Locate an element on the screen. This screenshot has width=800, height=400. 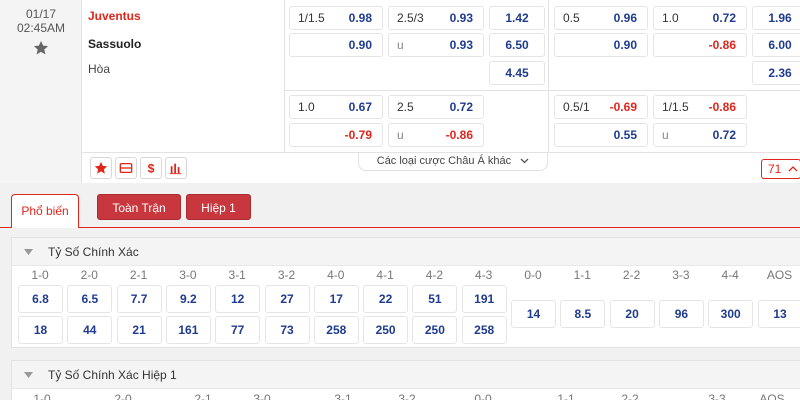
odds-cell-h1-1x2-draw: 2.36 is located at coordinates (776, 73).